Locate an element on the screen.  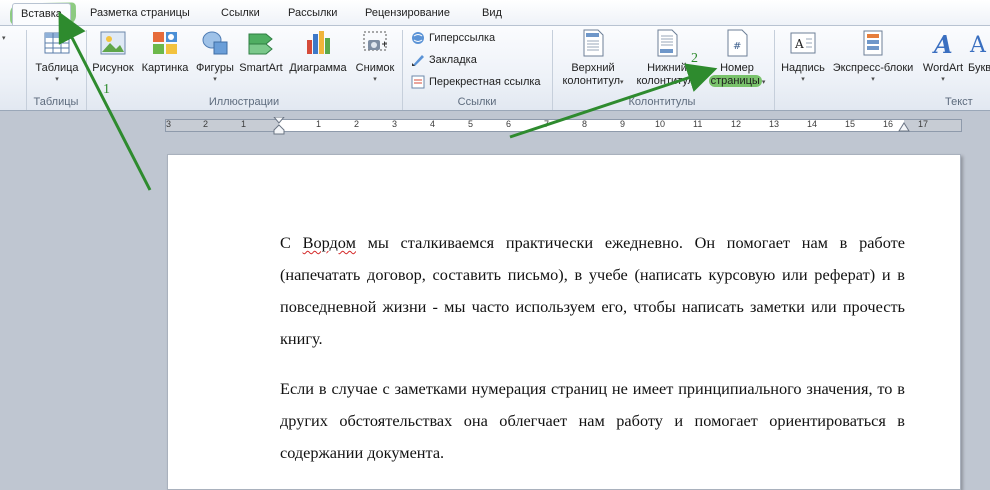
indent-marker is located at coordinates (279, 126).